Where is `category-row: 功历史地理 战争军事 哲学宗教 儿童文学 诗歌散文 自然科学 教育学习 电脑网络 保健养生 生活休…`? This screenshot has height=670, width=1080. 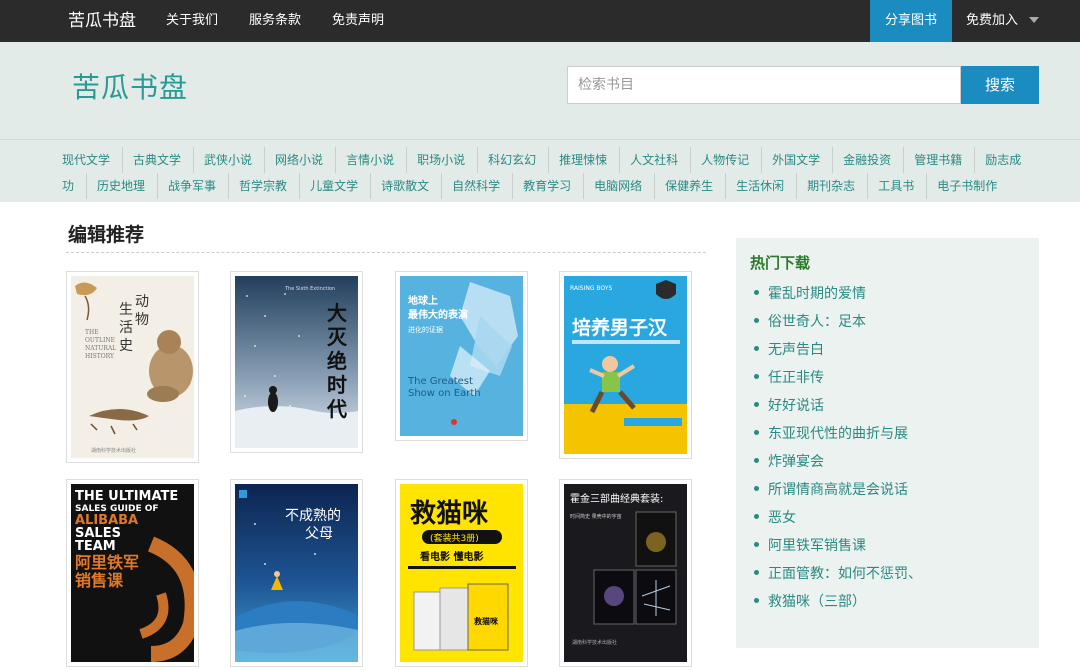
category-row: 功历史地理 战争军事 哲学宗教 儿童文学 诗歌散文 自然科学 教育学习 电脑网络 保健养生 生活休… is located at coordinates (535, 186).